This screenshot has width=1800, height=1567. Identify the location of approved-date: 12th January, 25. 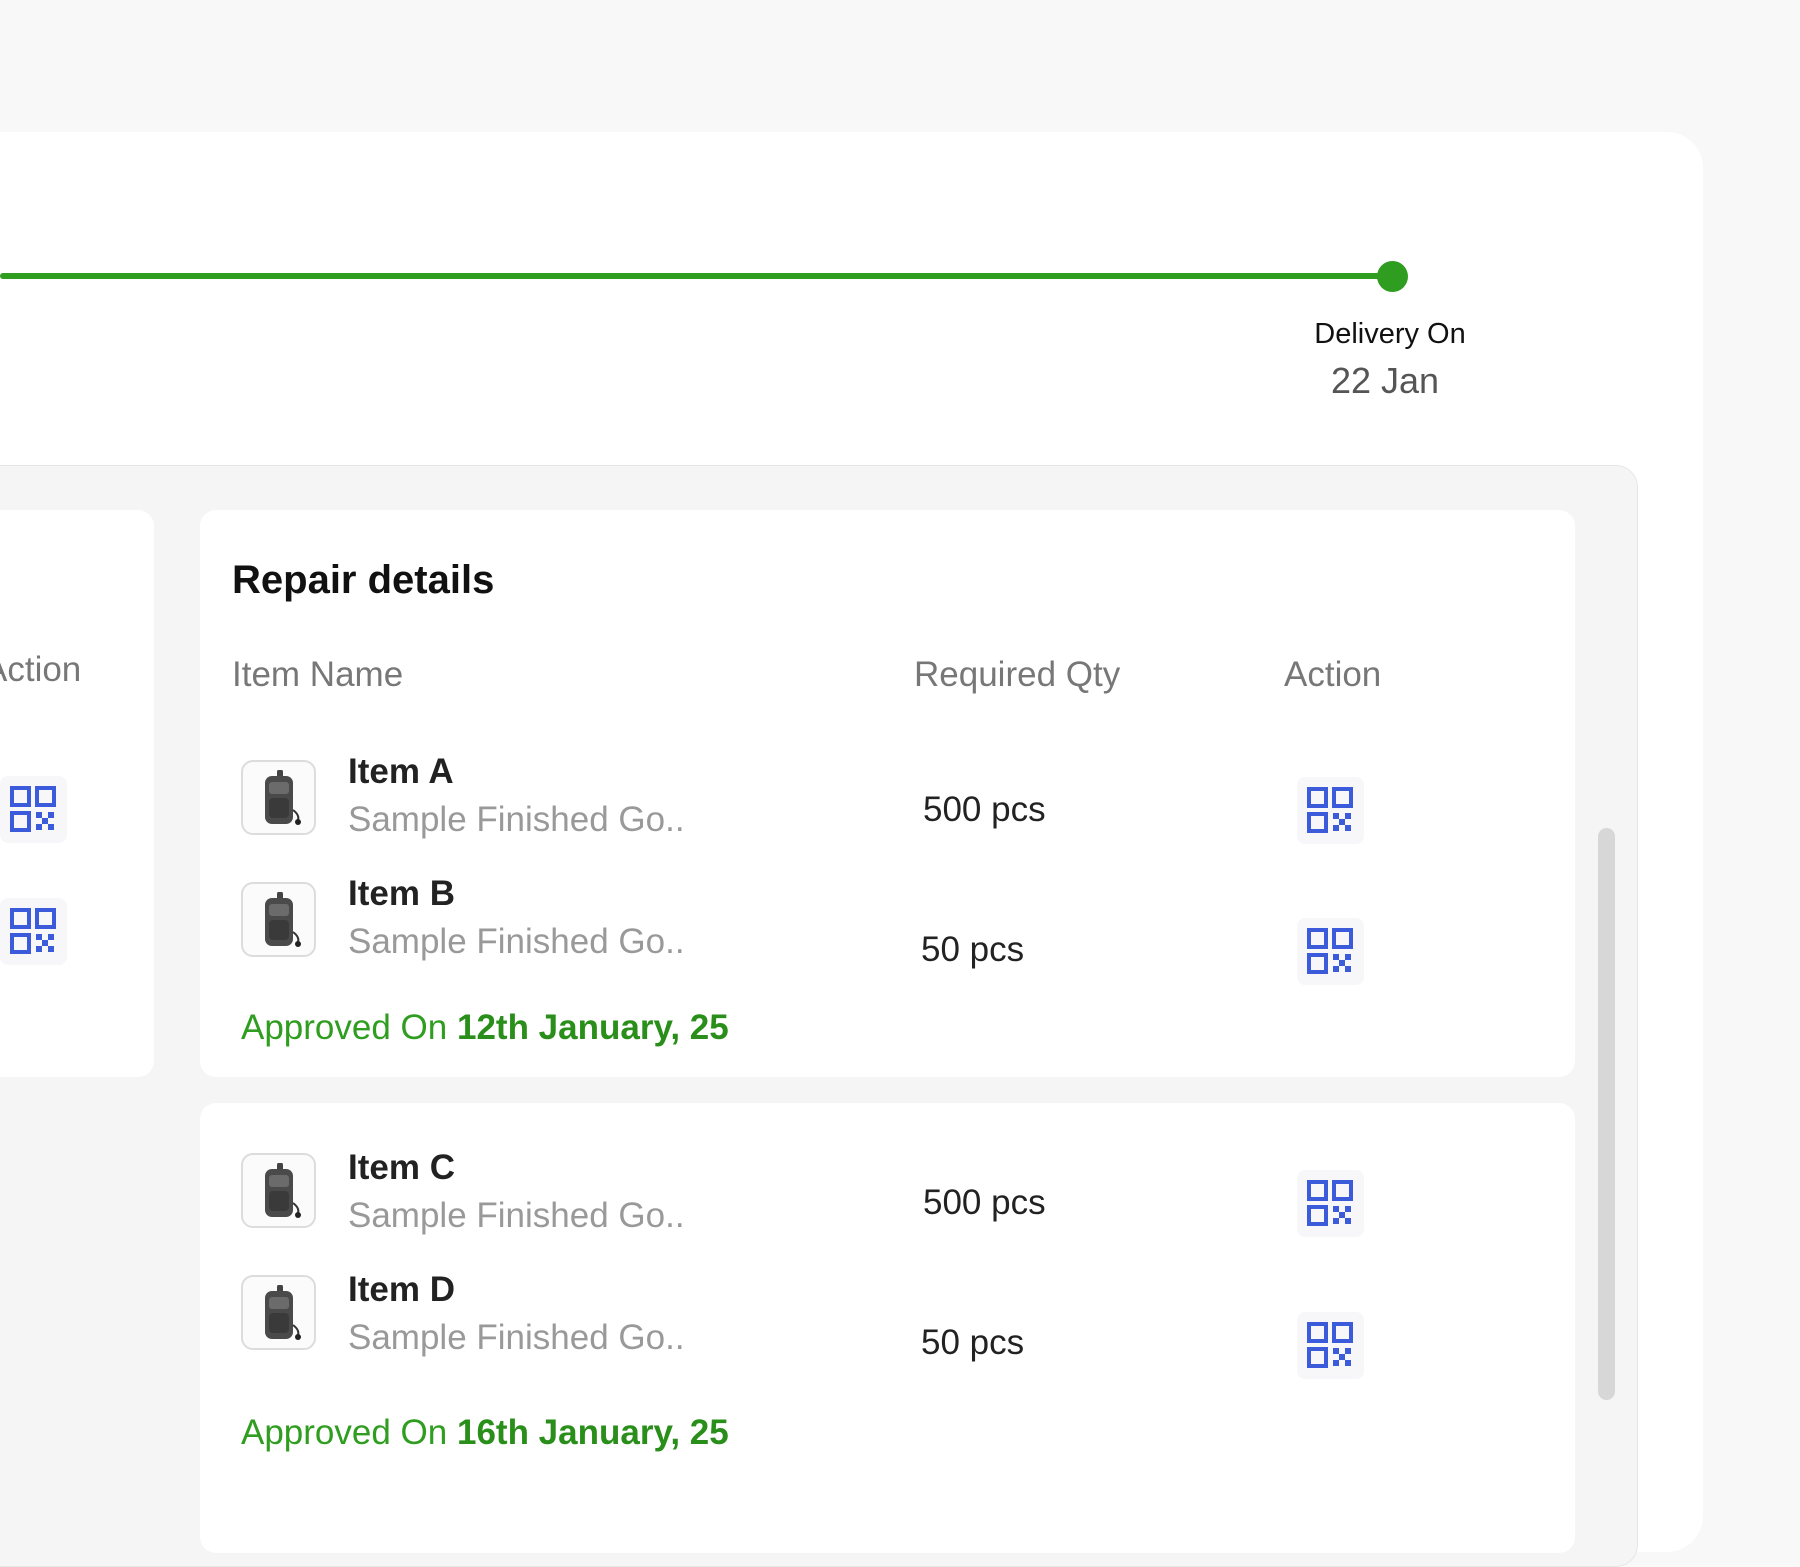
(592, 1027).